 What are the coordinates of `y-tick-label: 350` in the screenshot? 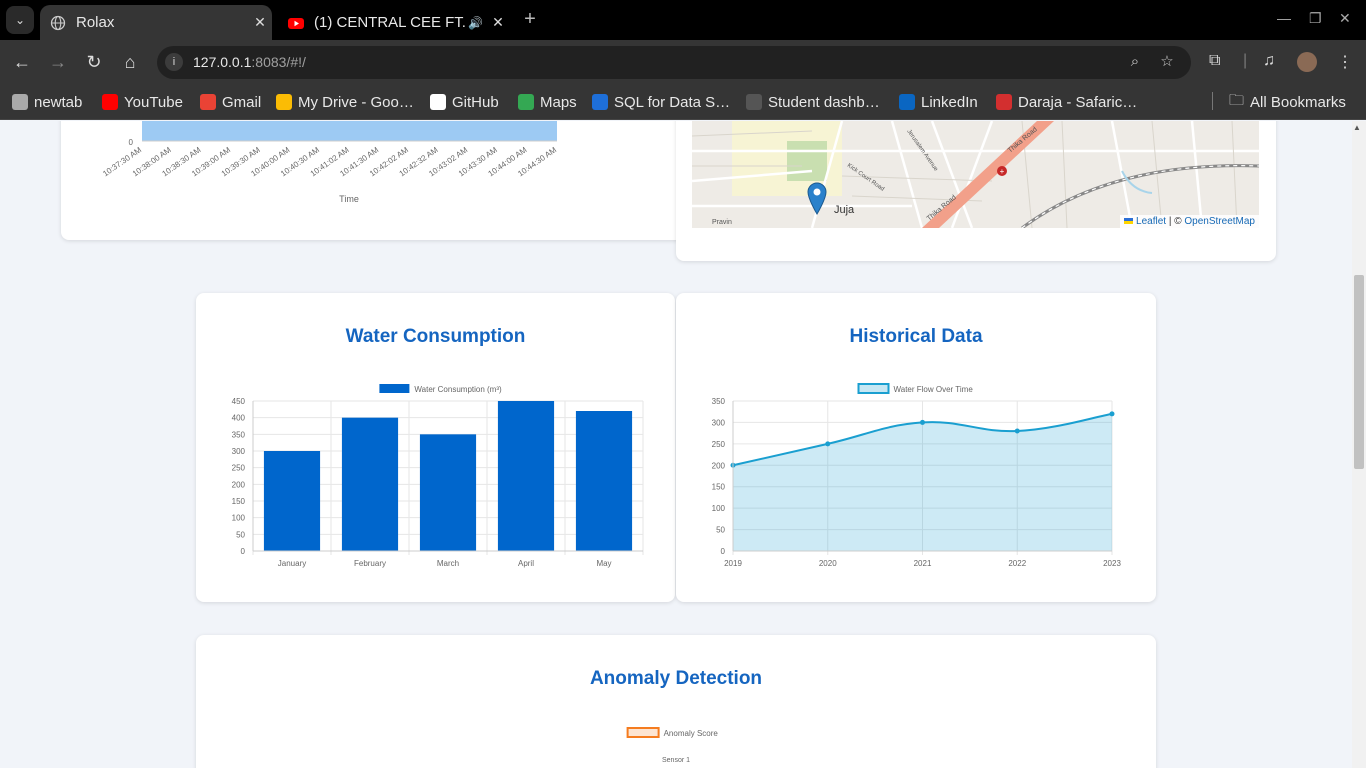 It's located at (239, 434).